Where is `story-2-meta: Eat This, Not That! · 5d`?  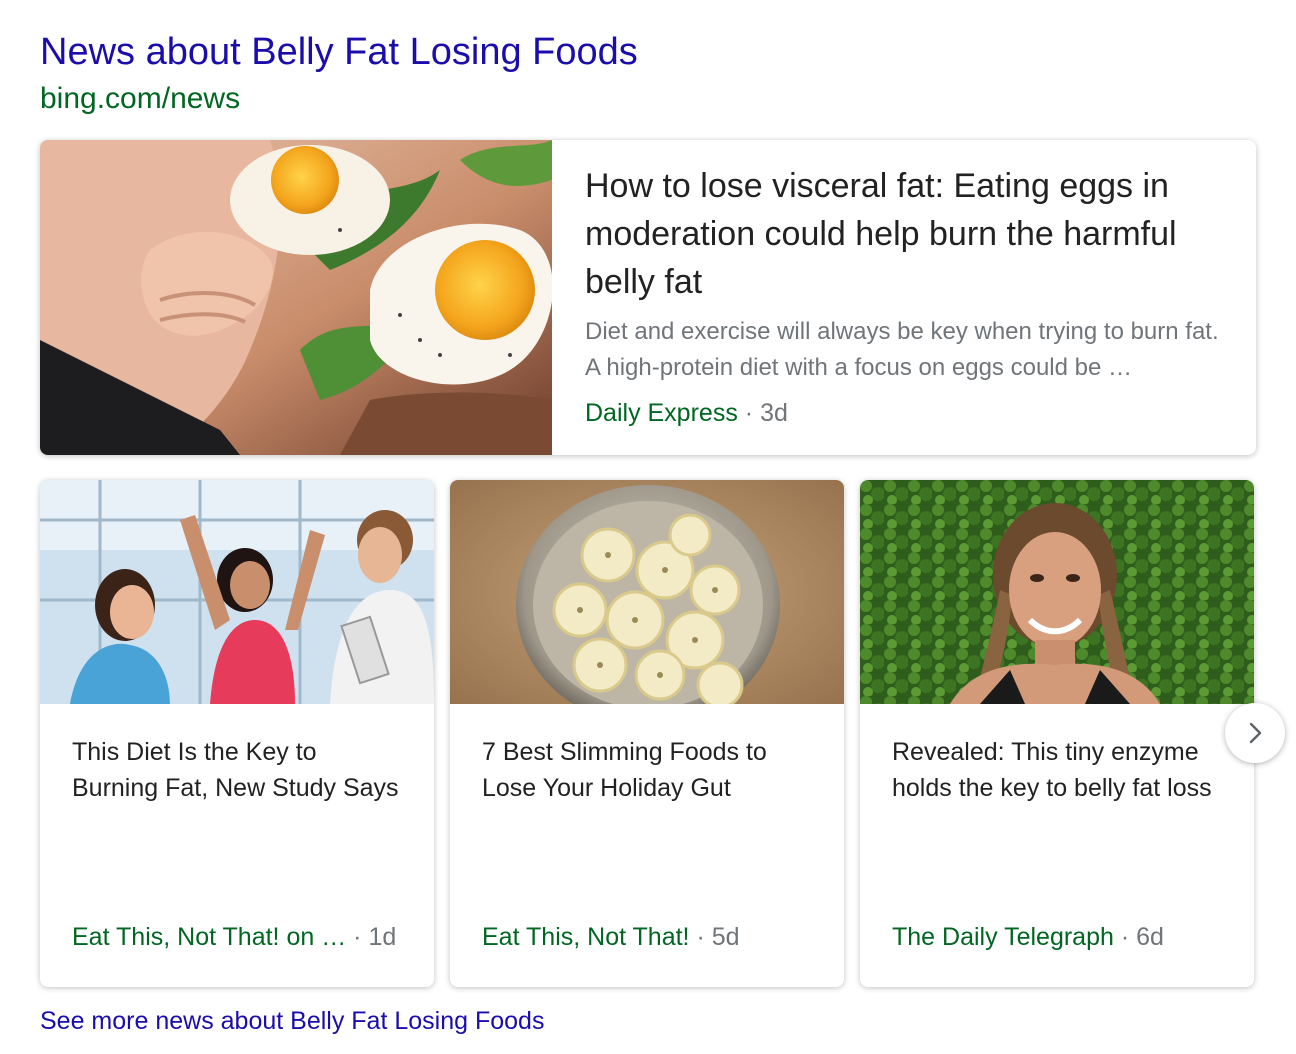 story-2-meta: Eat This, Not That! · 5d is located at coordinates (611, 937).